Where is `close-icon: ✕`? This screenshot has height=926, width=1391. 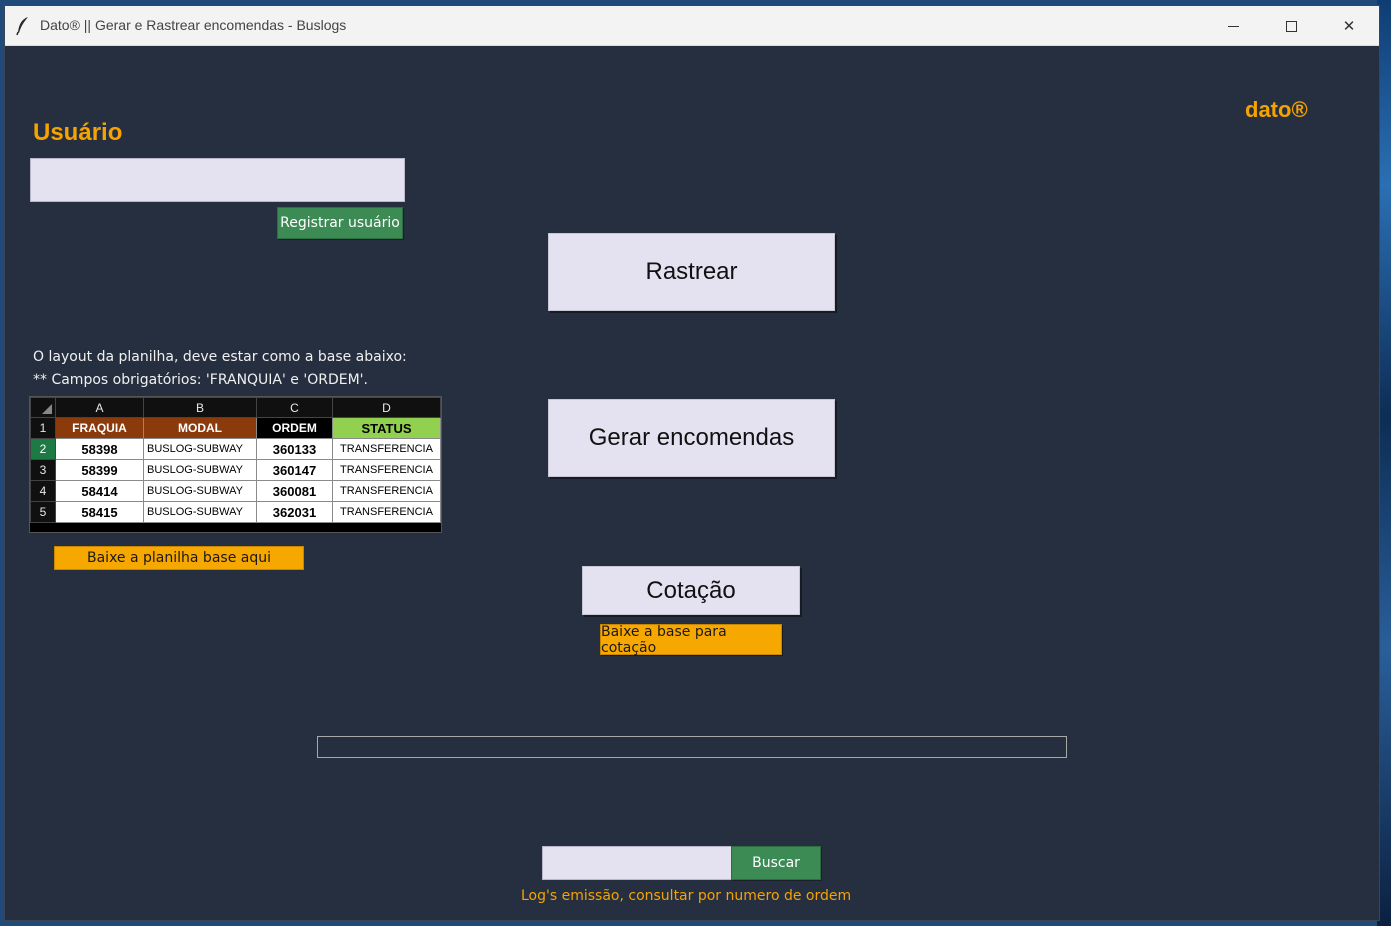 close-icon: ✕ is located at coordinates (1349, 26).